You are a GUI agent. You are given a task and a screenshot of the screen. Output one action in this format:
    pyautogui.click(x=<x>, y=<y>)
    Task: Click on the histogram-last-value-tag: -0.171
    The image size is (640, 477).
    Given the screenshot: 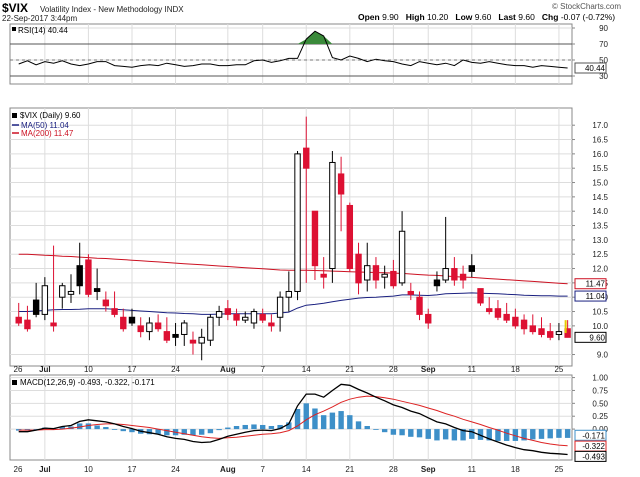 What is the action you would take?
    pyautogui.click(x=593, y=435)
    